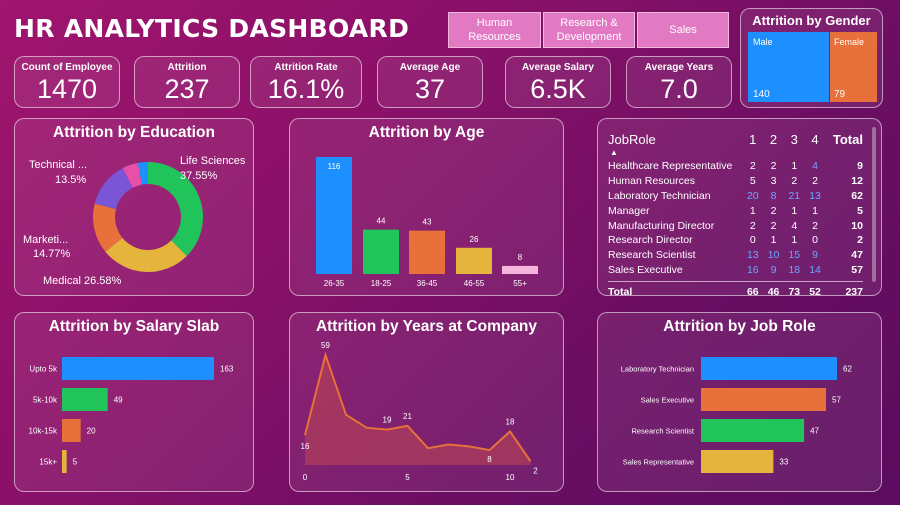  Describe the element at coordinates (857, 195) in the screenshot. I see `table-cell-total: 62` at that location.